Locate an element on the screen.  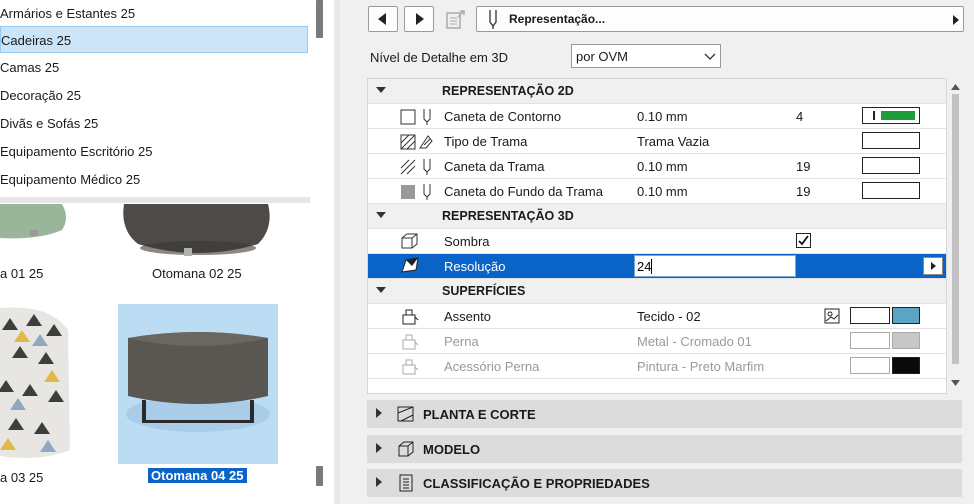
row-resolution: Resolução 24 is located at coordinates (657, 266).